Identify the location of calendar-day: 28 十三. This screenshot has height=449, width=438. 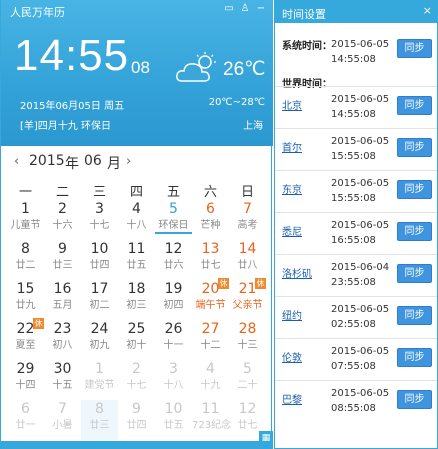
(247, 340).